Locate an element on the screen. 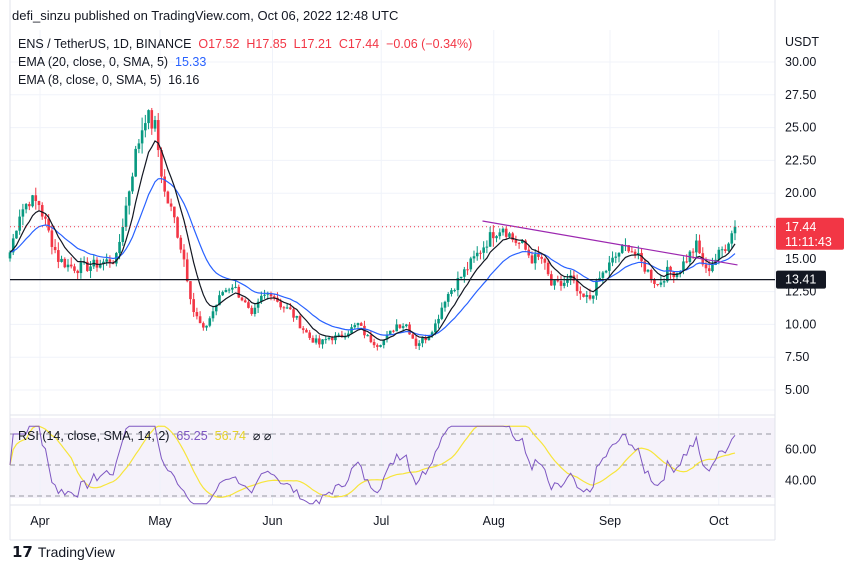 This screenshot has width=860, height=569. last-price-label: 17.44 is located at coordinates (800, 227).